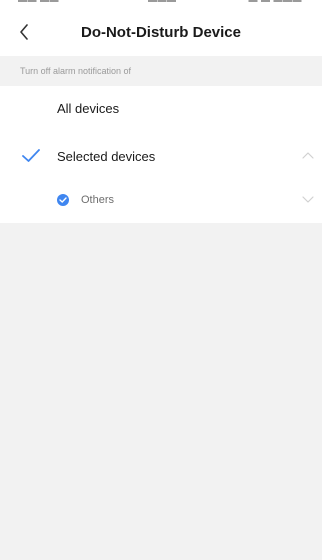 This screenshot has width=322, height=560. Describe the element at coordinates (161, 71) in the screenshot. I see `section-header: Turn off alarm notification of` at that location.